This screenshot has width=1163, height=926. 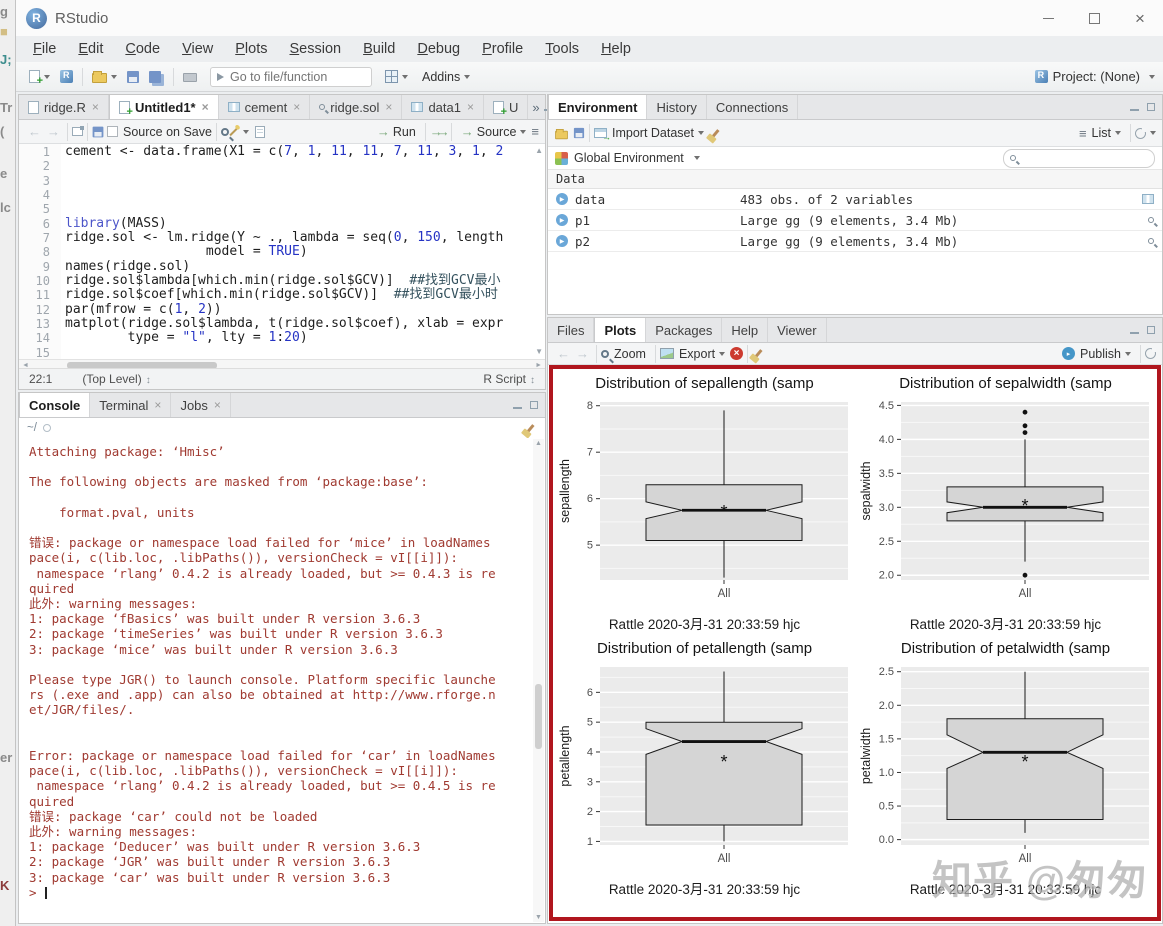 What do you see at coordinates (535, 131) in the screenshot?
I see `document-outline-icon: ≡` at bounding box center [535, 131].